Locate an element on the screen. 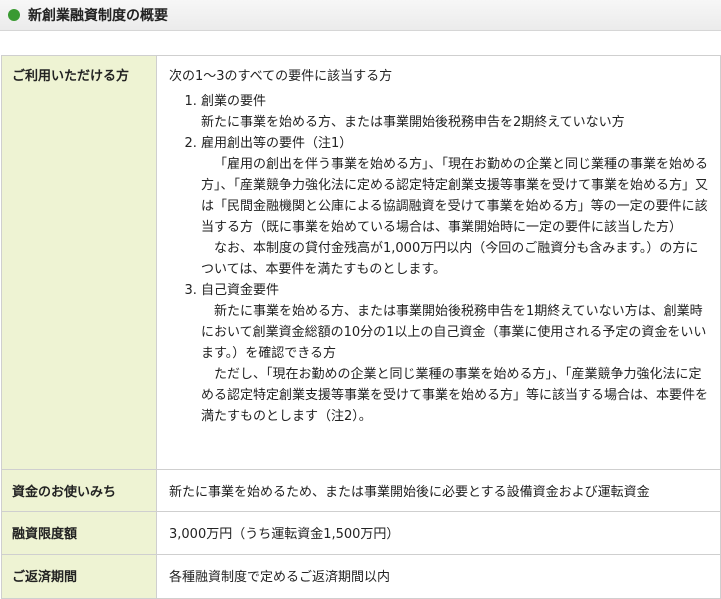  section-title: 新創業融資制度の概要 is located at coordinates (98, 16).